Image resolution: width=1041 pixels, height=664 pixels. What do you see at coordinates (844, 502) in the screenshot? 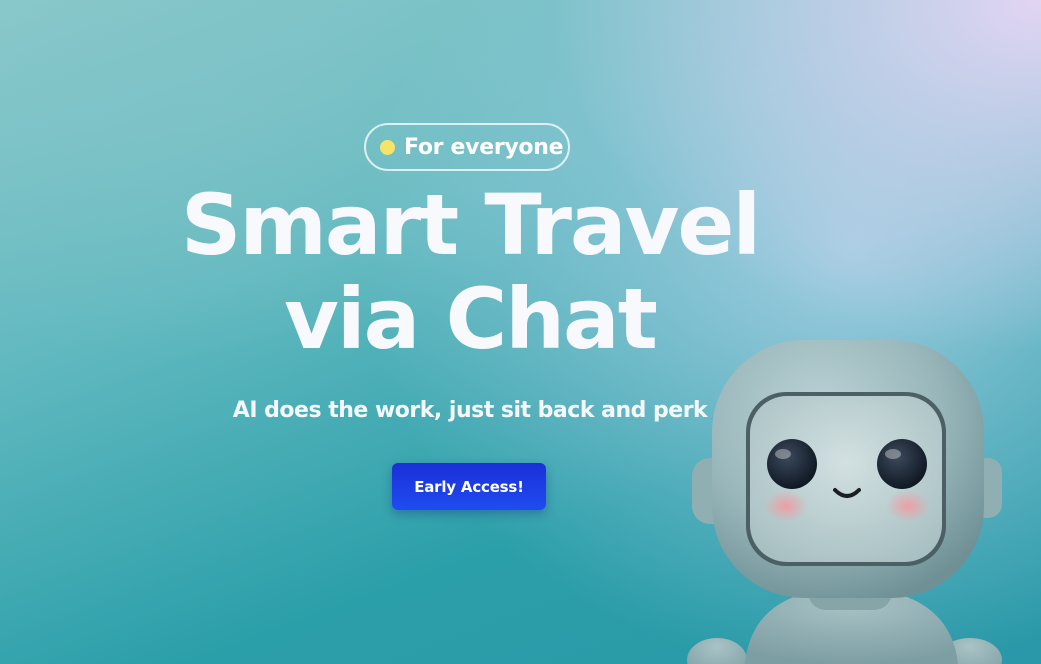
I see `robot-mascot-icon` at bounding box center [844, 502].